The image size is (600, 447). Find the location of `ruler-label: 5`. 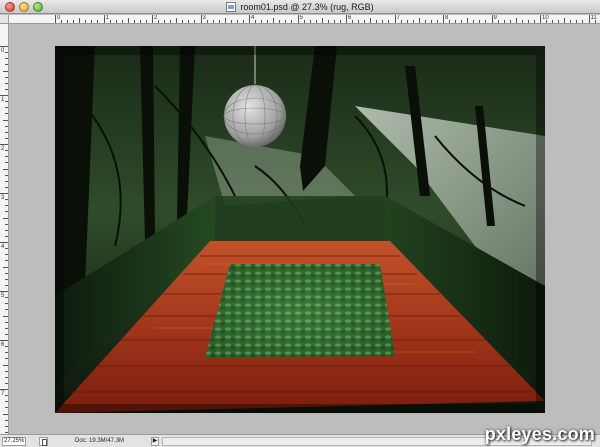

ruler-label: 5 is located at coordinates (301, 18).